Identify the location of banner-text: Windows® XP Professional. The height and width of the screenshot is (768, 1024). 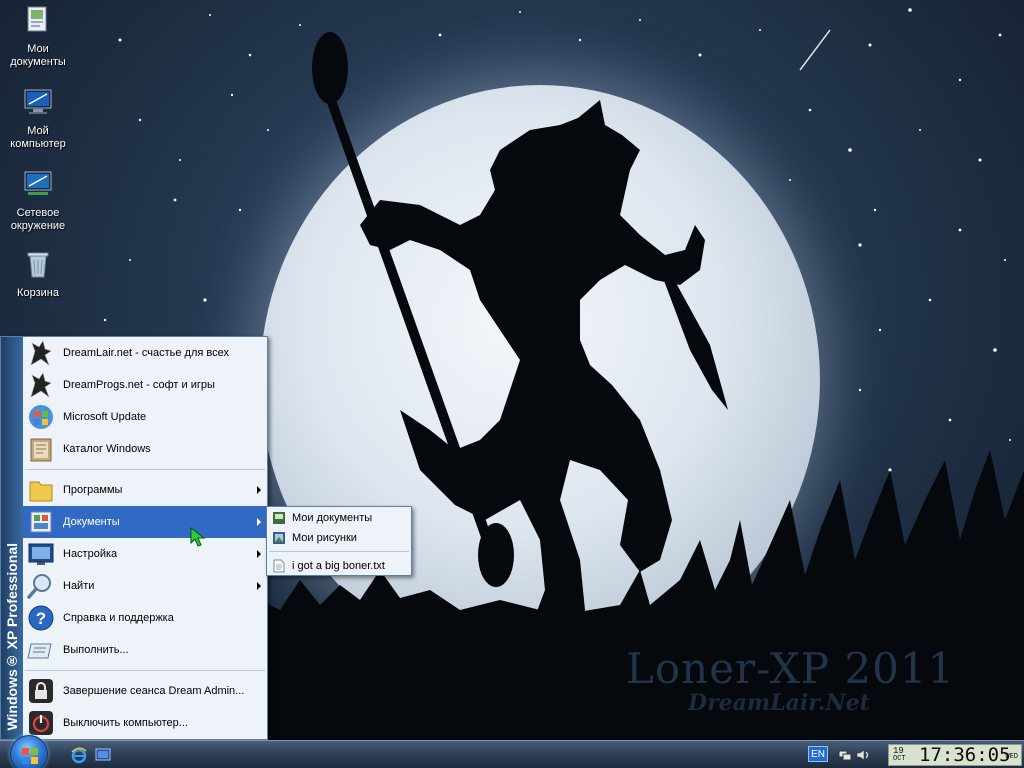
(12, 637).